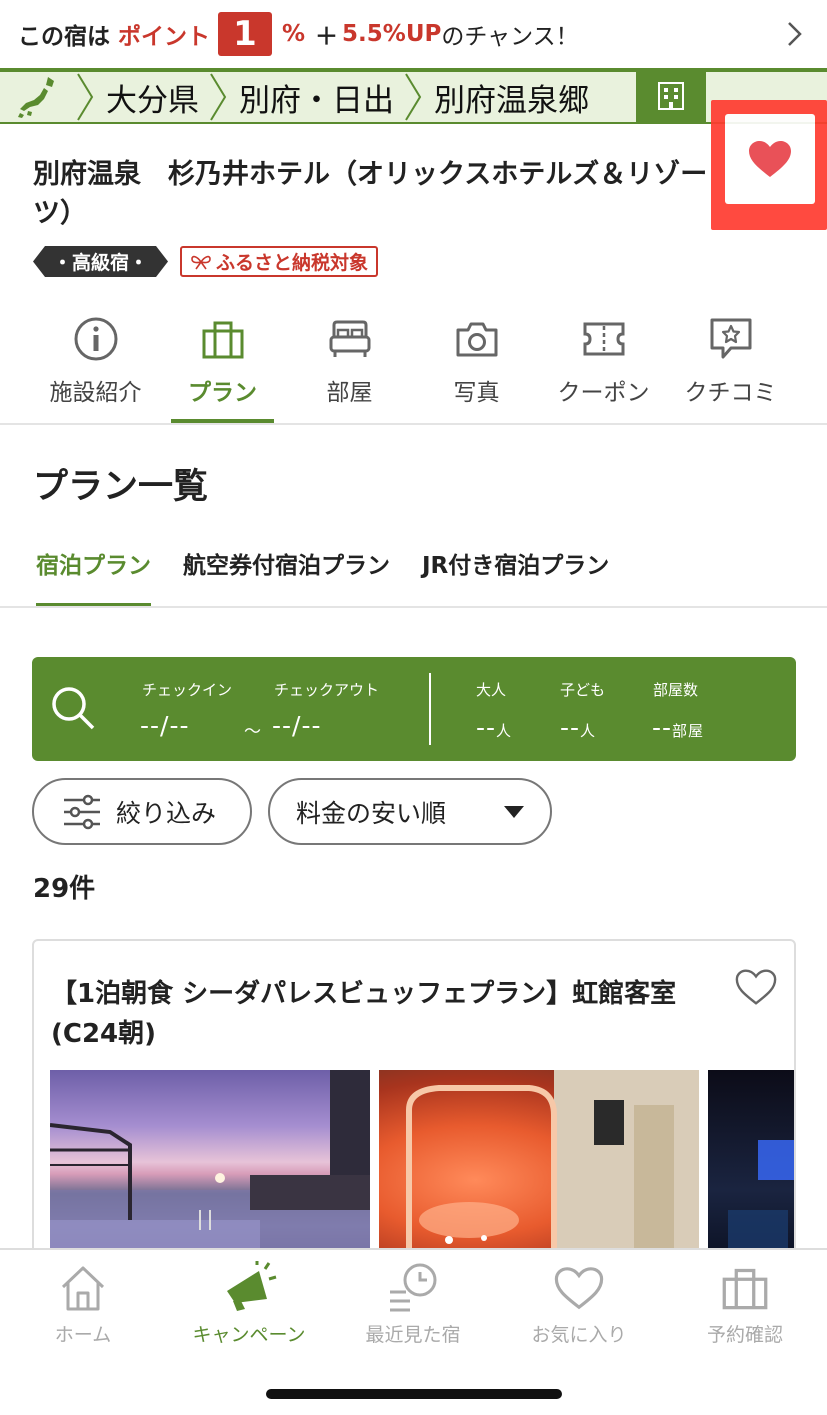 This screenshot has width=827, height=1415. What do you see at coordinates (603, 393) in the screenshot?
I see `tab-coupons-label: クーポン` at bounding box center [603, 393].